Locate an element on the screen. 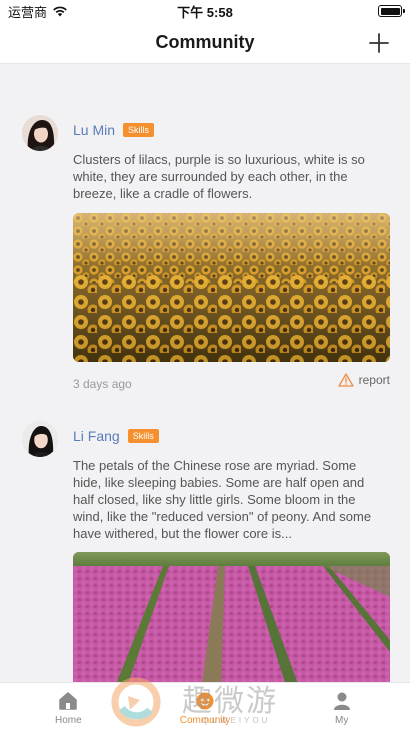 The image size is (410, 732). nav-bar: Community is located at coordinates (205, 43).